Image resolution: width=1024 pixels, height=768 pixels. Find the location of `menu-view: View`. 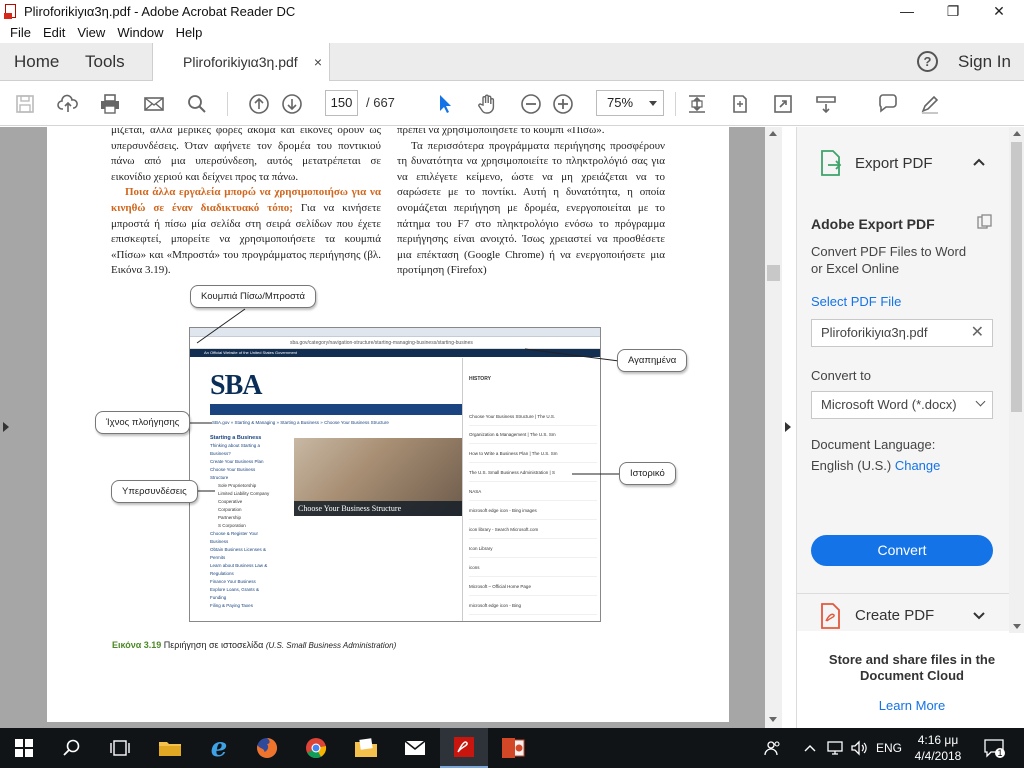

menu-view: View is located at coordinates (91, 32).